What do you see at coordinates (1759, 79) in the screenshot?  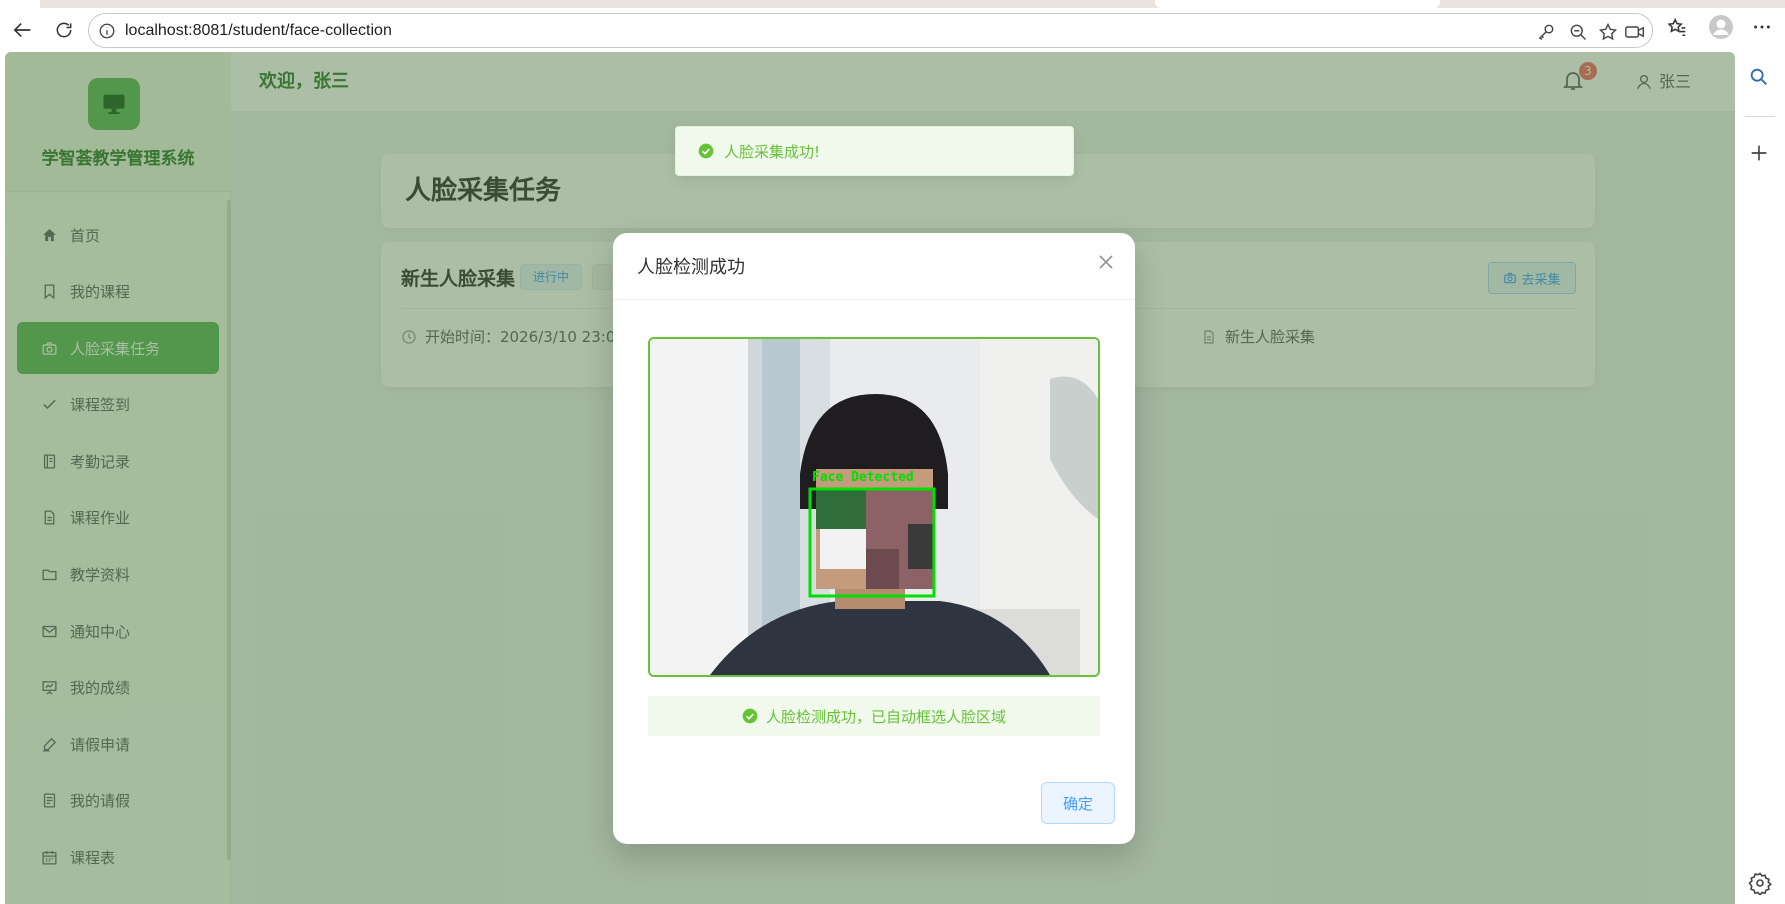 I see `search-icon` at bounding box center [1759, 79].